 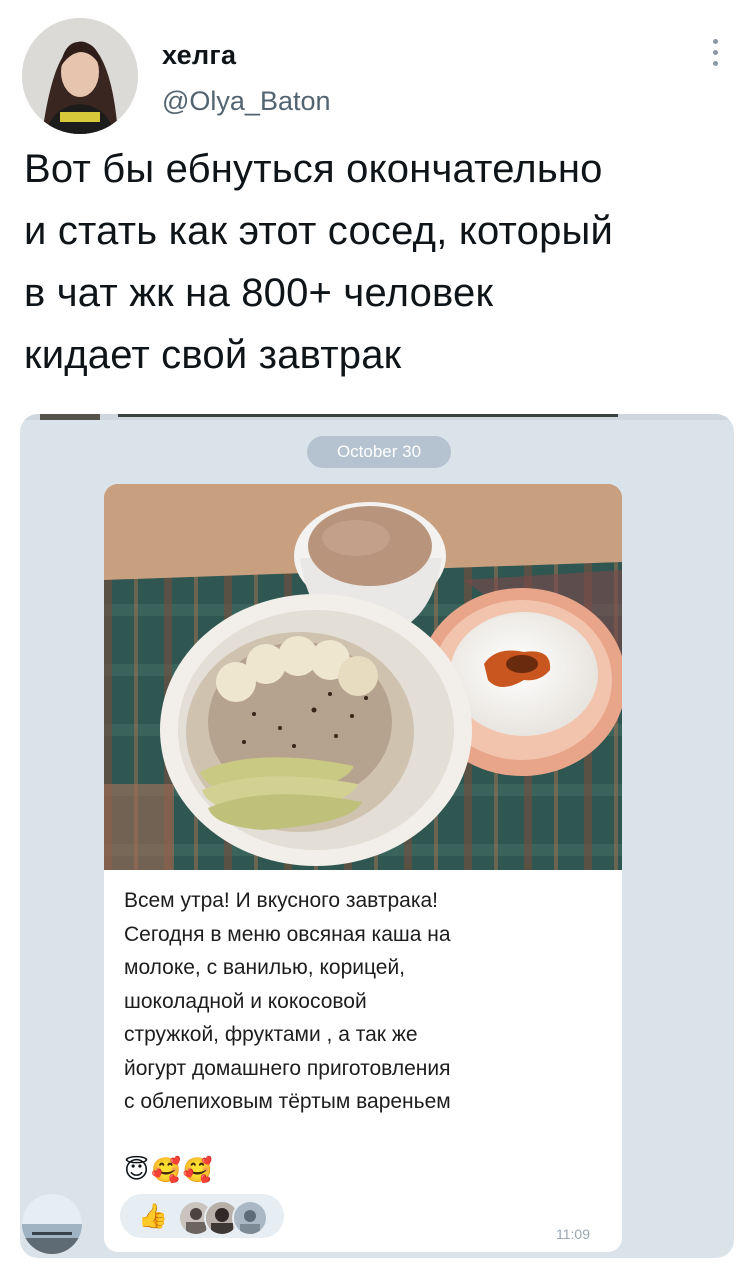 I want to click on caption-line: с облепиховым тёртым вареньем, so click(x=287, y=1101).